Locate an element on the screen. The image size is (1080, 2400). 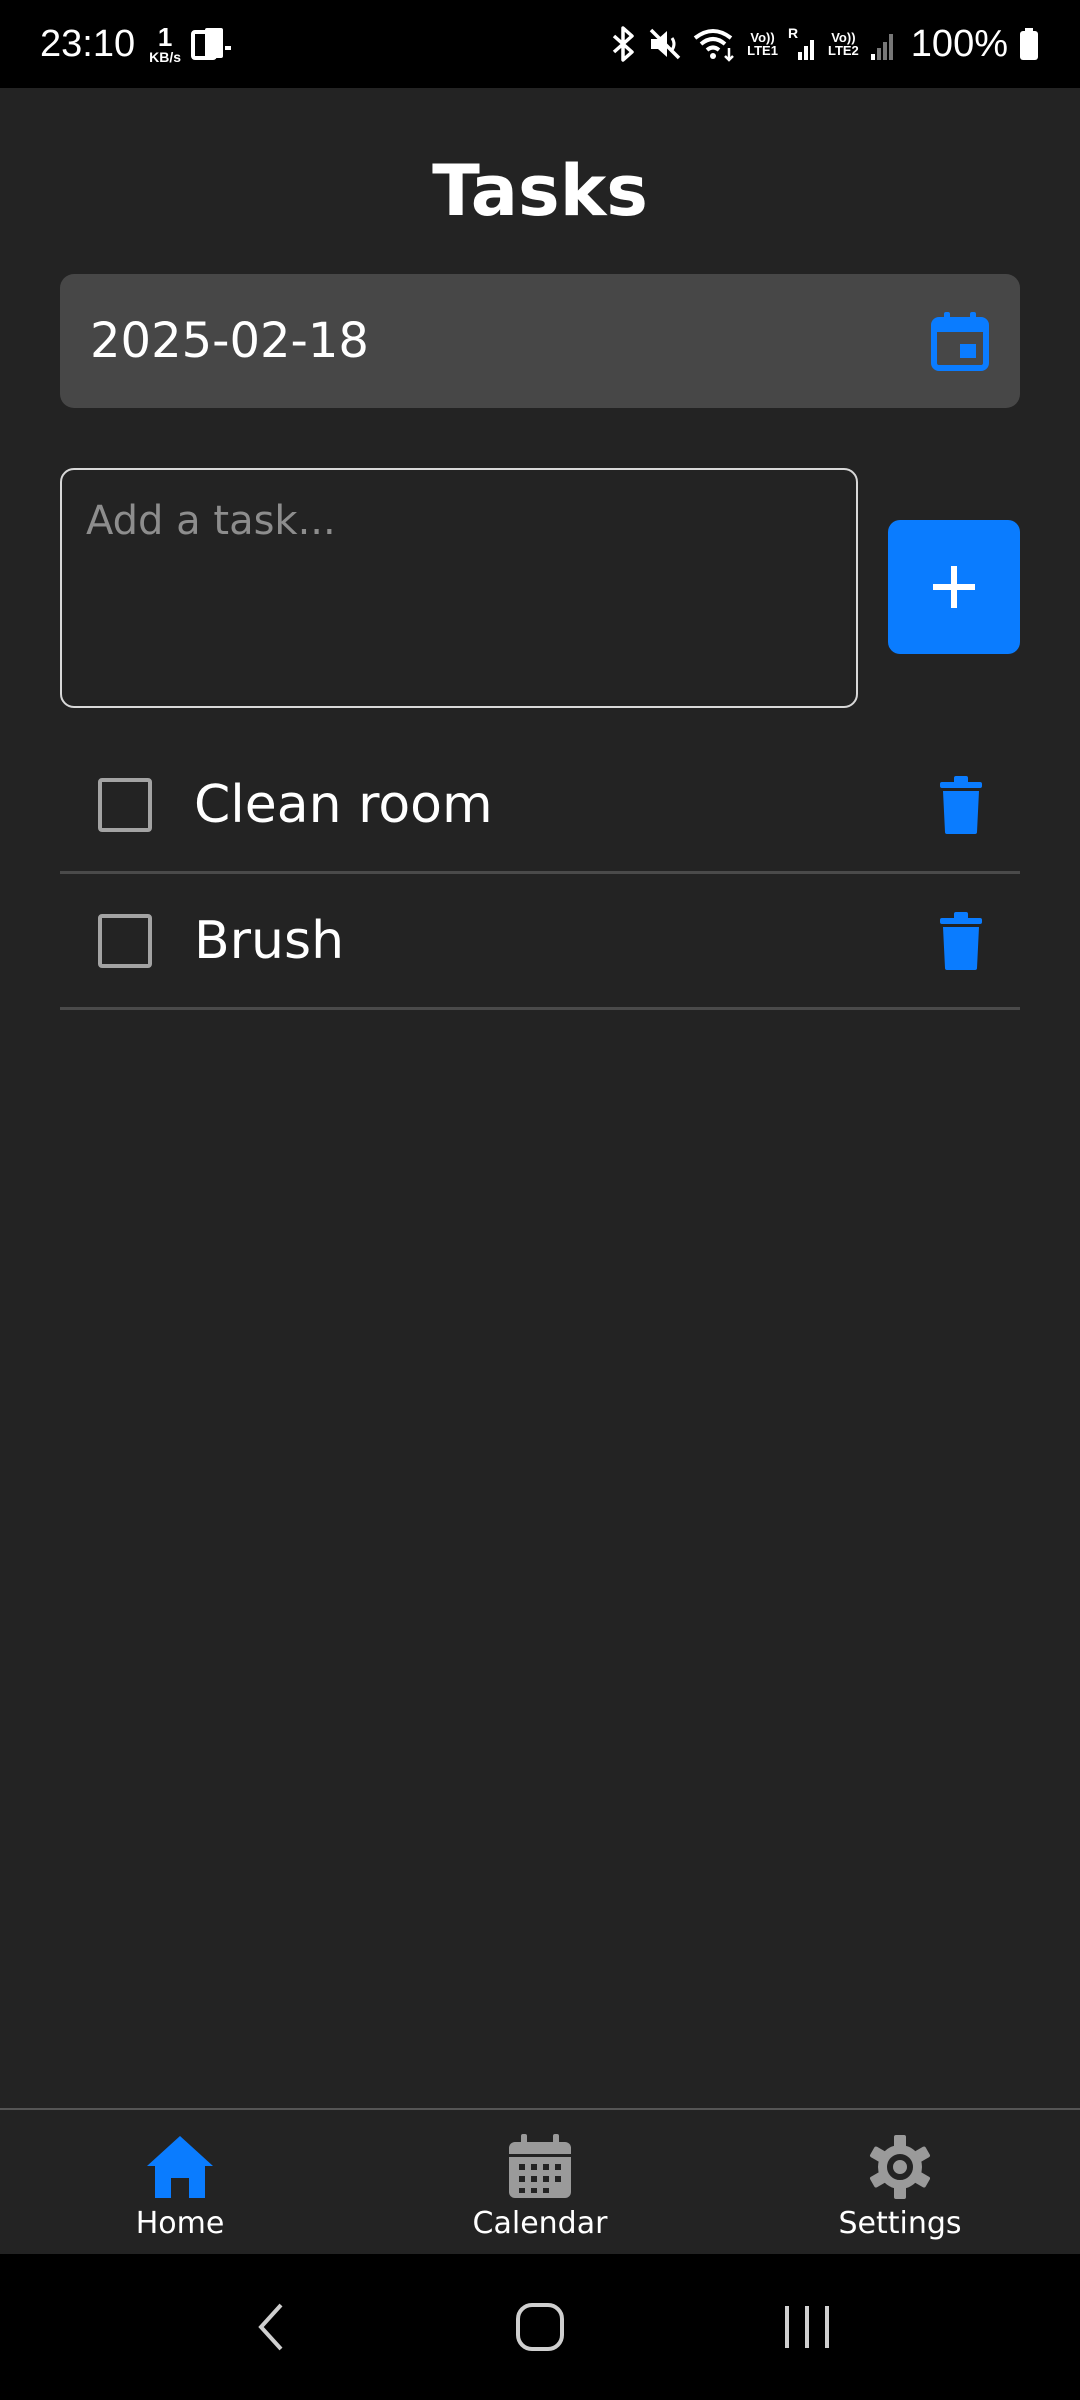
add-task-button is located at coordinates (954, 587).